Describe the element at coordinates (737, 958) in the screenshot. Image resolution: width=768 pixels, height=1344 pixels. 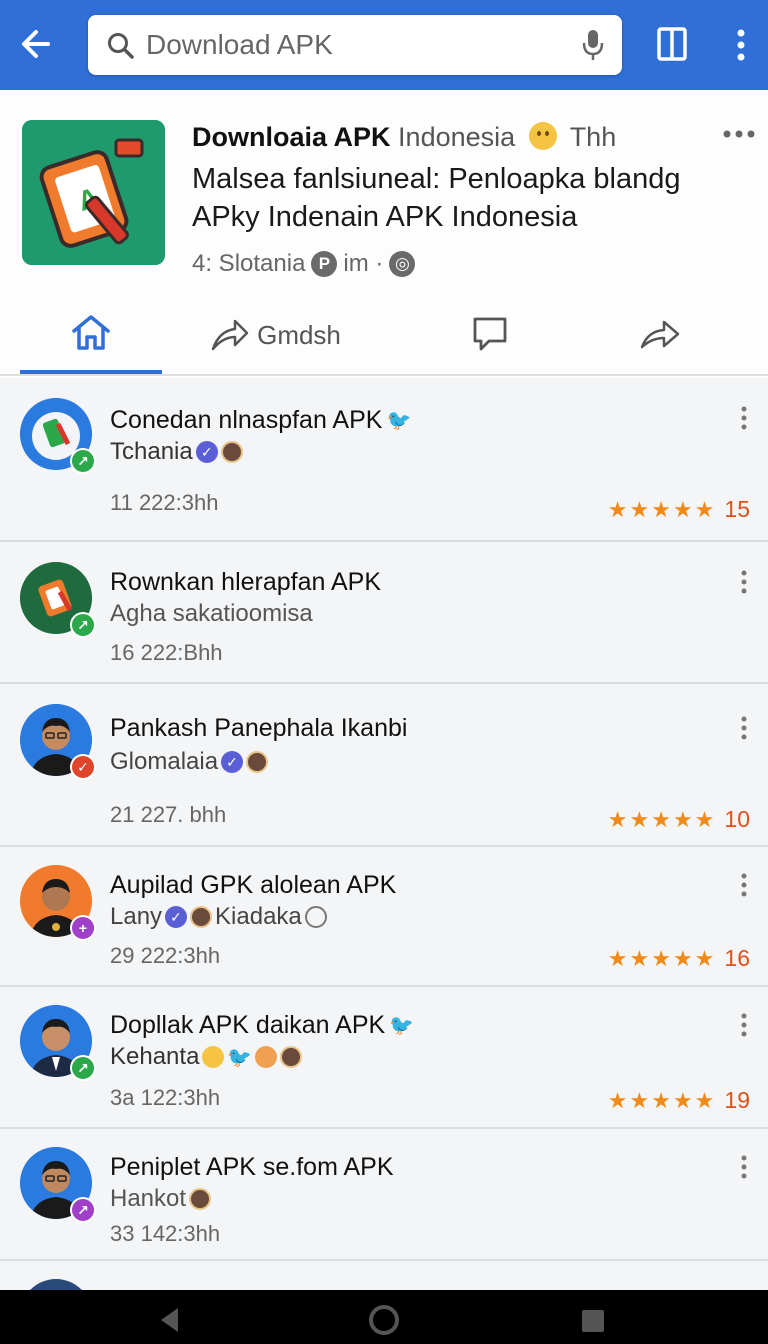
I see `rating-count: 16` at that location.